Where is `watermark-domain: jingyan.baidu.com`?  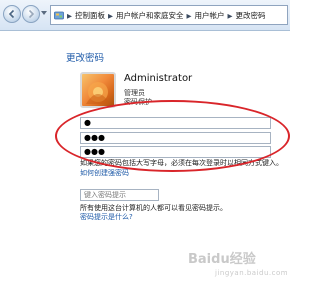
watermark-domain: jingyan.baidu.com is located at coordinates (252, 273).